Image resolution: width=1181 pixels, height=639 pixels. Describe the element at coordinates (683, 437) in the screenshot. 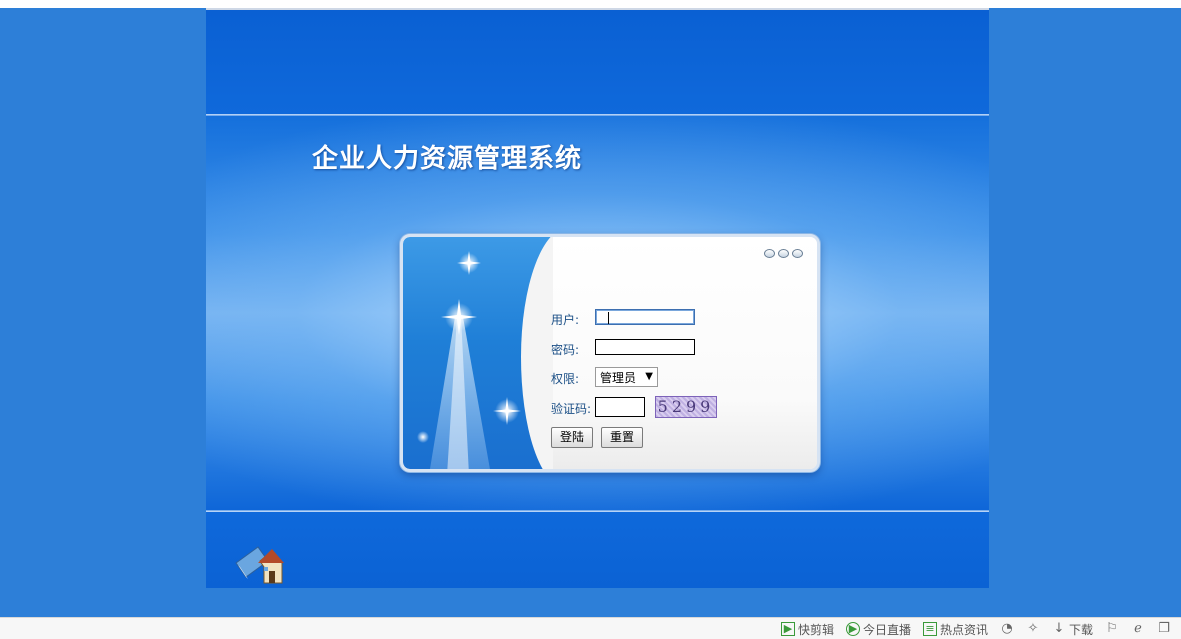

I see `button-row: 登陆 重置` at that location.